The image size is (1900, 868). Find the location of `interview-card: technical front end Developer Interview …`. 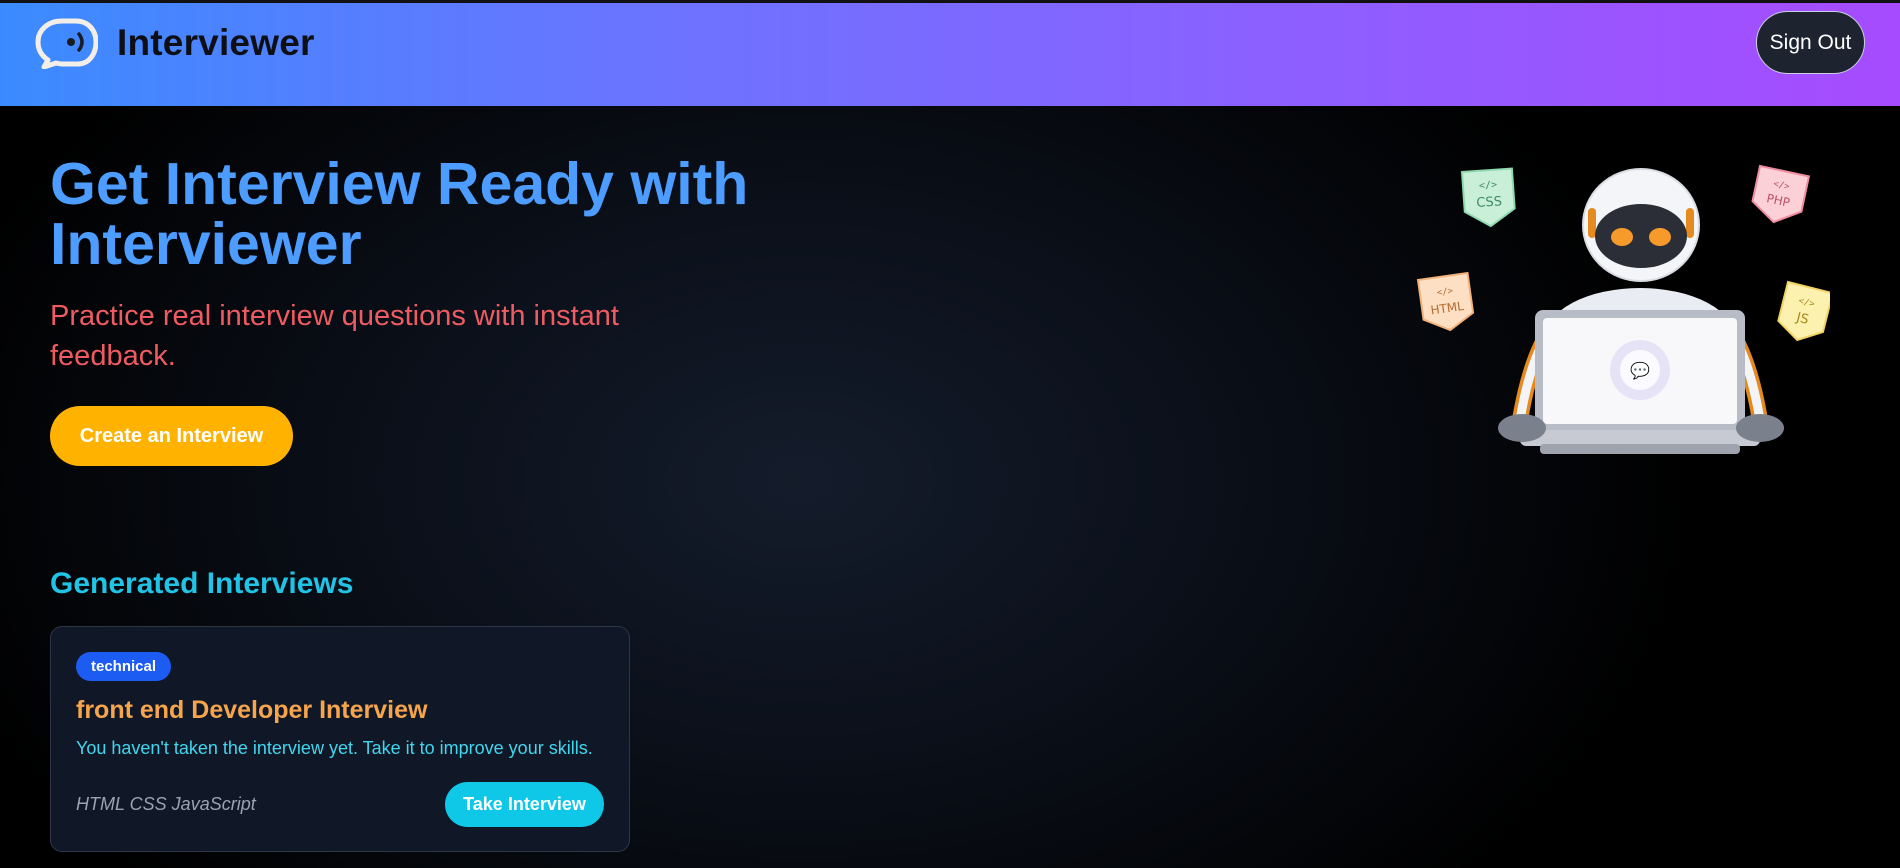

interview-card: technical front end Developer Interview … is located at coordinates (340, 739).